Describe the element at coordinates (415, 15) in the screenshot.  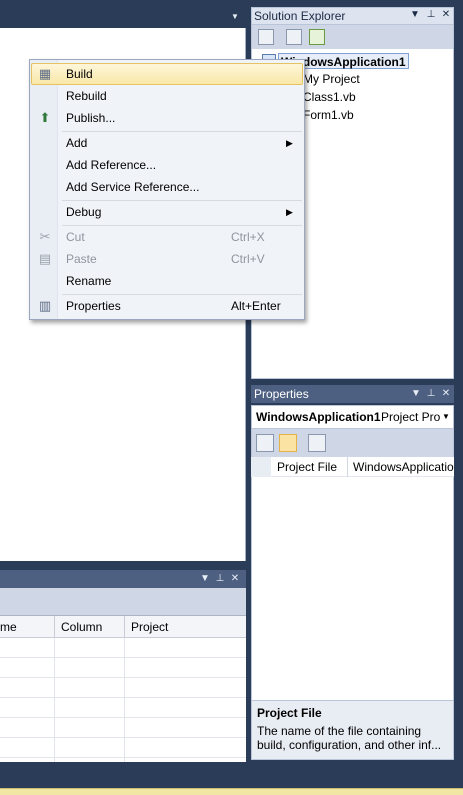
I see `solution-explorer-dropdown-icon: ▼` at that location.